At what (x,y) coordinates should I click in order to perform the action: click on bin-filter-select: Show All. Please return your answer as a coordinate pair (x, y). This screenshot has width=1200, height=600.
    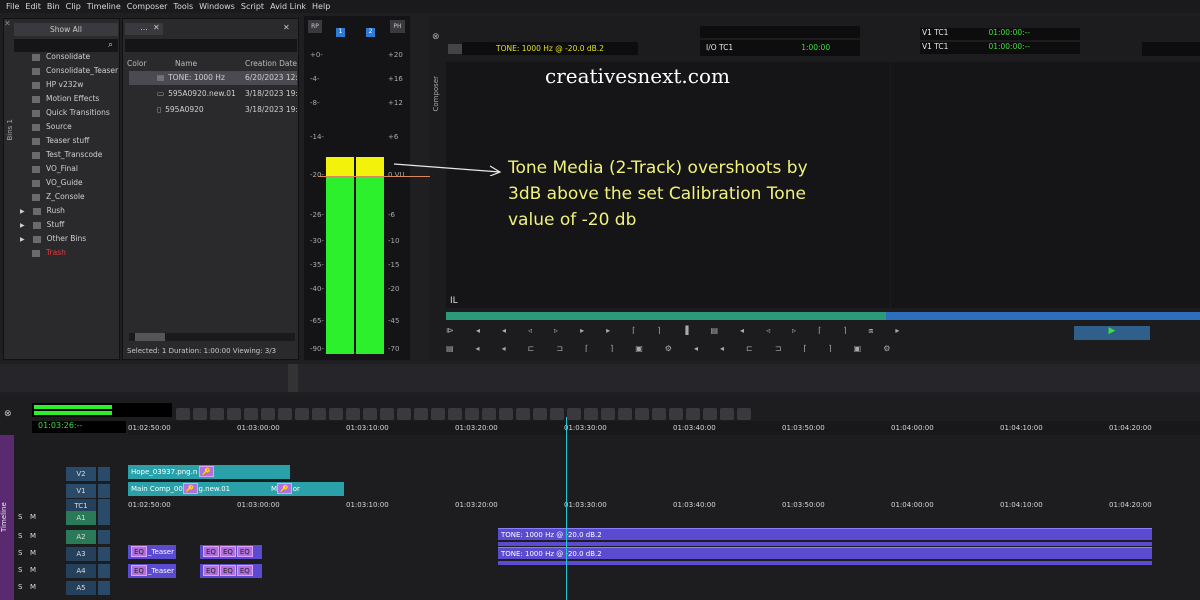
    Looking at the image, I should click on (66, 29).